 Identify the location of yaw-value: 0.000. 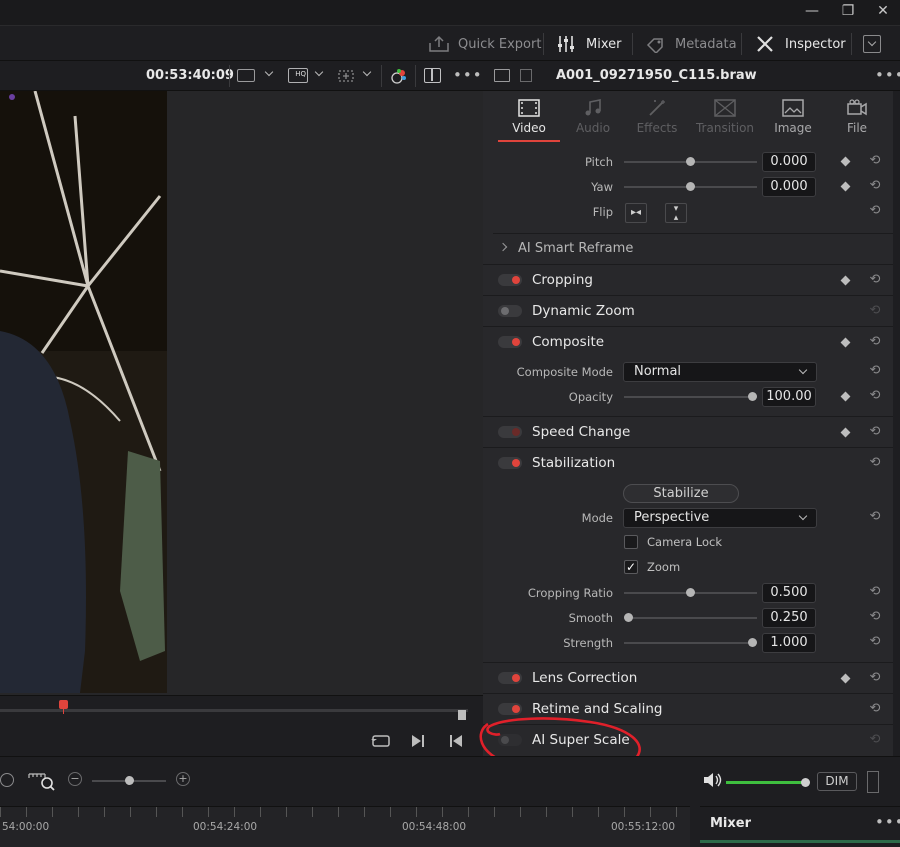
(789, 187).